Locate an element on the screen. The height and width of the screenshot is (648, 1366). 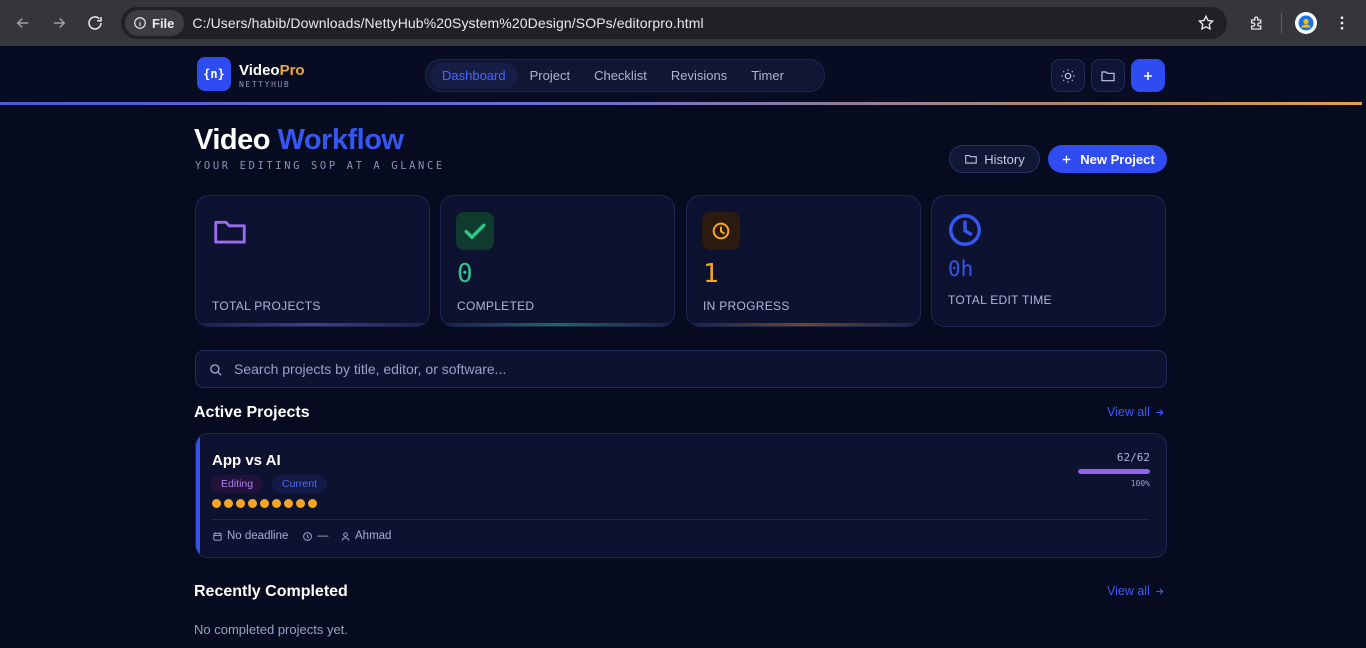
new-project-button: New Project is located at coordinates (1107, 159).